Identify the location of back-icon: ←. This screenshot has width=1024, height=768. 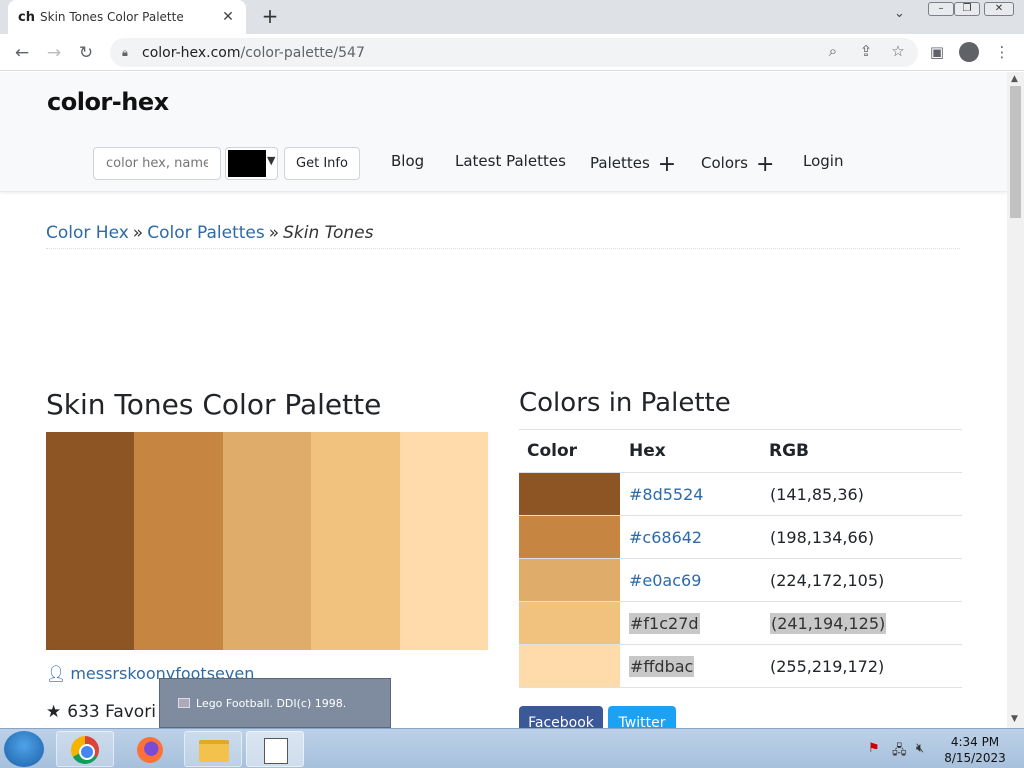
(22, 53).